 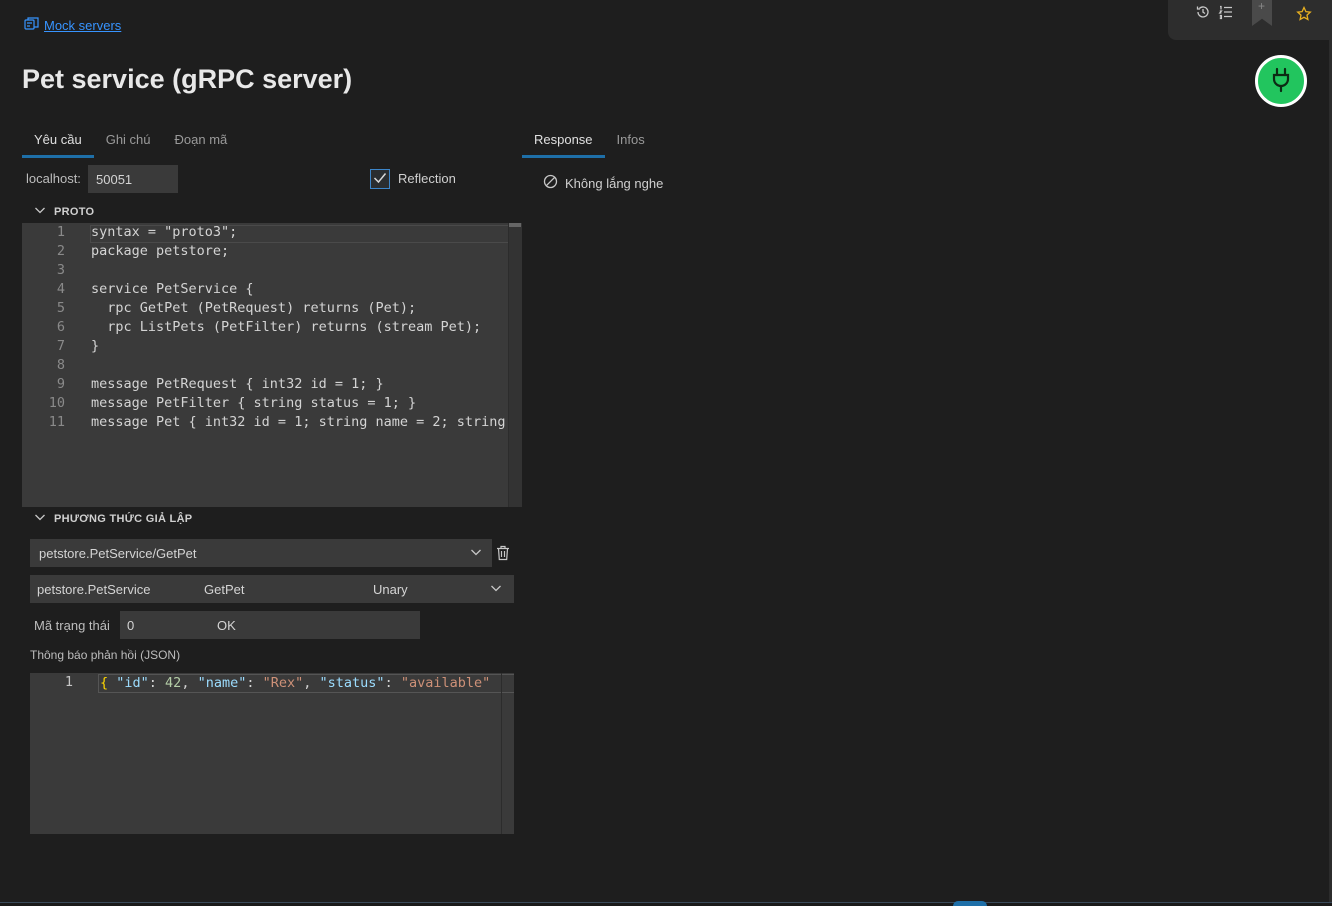 What do you see at coordinates (236, 308) in the screenshot?
I see `code-line: 5 rpc GetPet (PetRequest) returns (Pet);` at bounding box center [236, 308].